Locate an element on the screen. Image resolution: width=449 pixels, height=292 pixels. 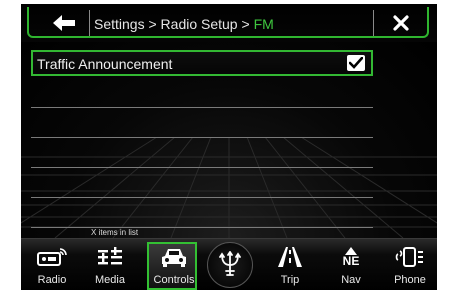
breadcrumb-path: Settings > Radio Setup > is located at coordinates (174, 24).